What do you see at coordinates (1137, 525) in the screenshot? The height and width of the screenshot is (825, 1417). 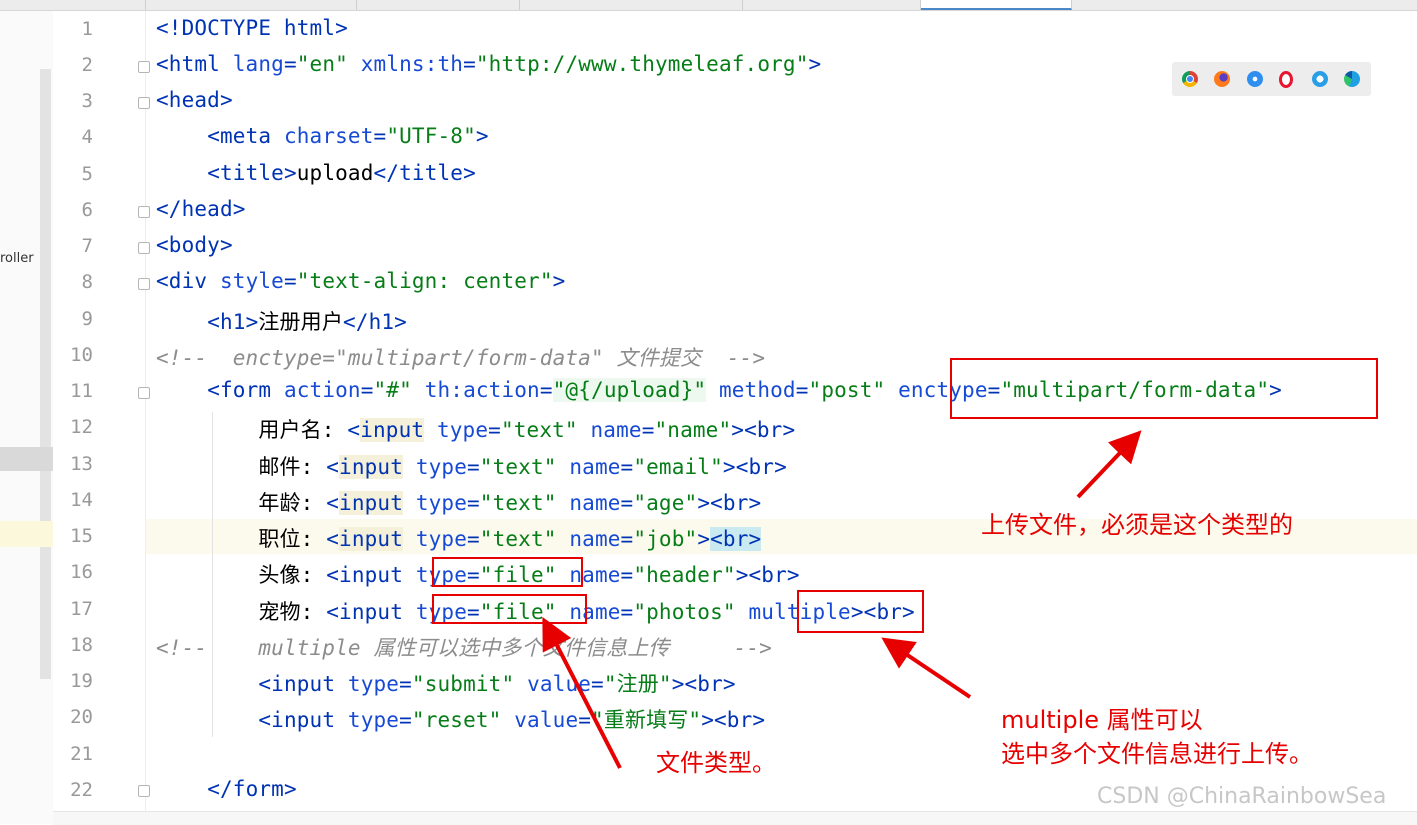 I see `enctype-note: 上传文件，必须是这个类型的` at bounding box center [1137, 525].